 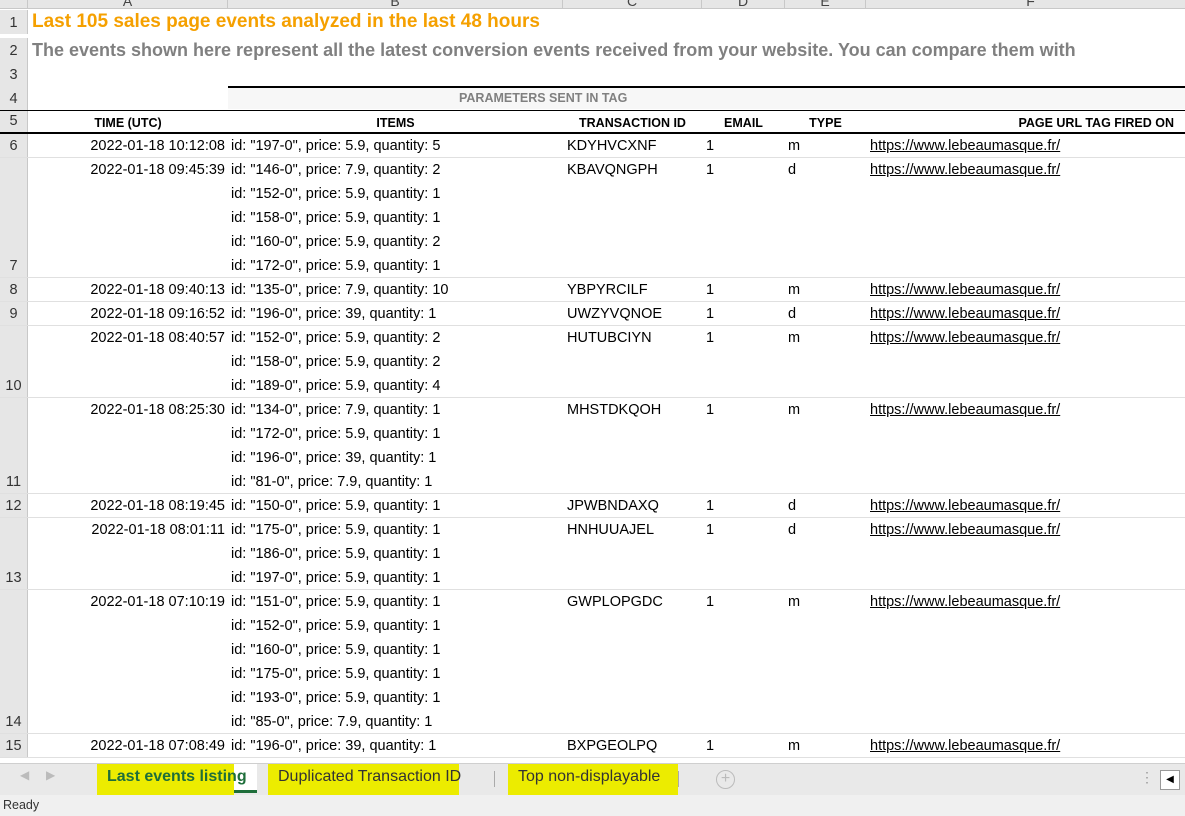 I want to click on item-line: id: "85-0", price: 7.9, quantity: 1, so click(x=331, y=722).